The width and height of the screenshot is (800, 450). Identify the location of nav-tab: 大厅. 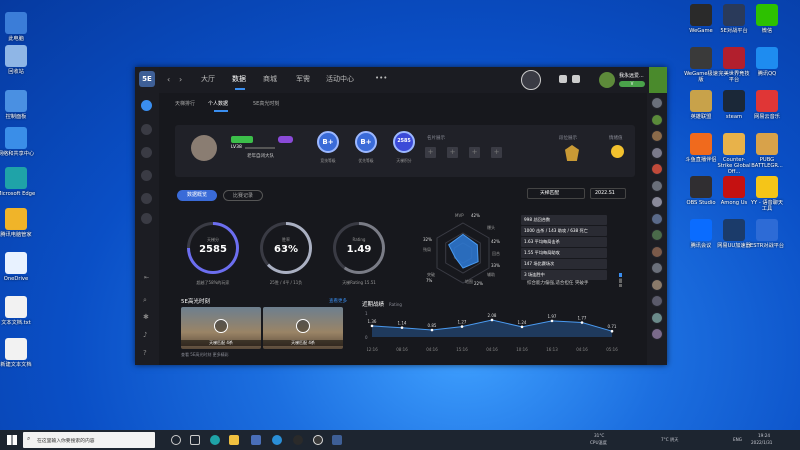
(208, 79).